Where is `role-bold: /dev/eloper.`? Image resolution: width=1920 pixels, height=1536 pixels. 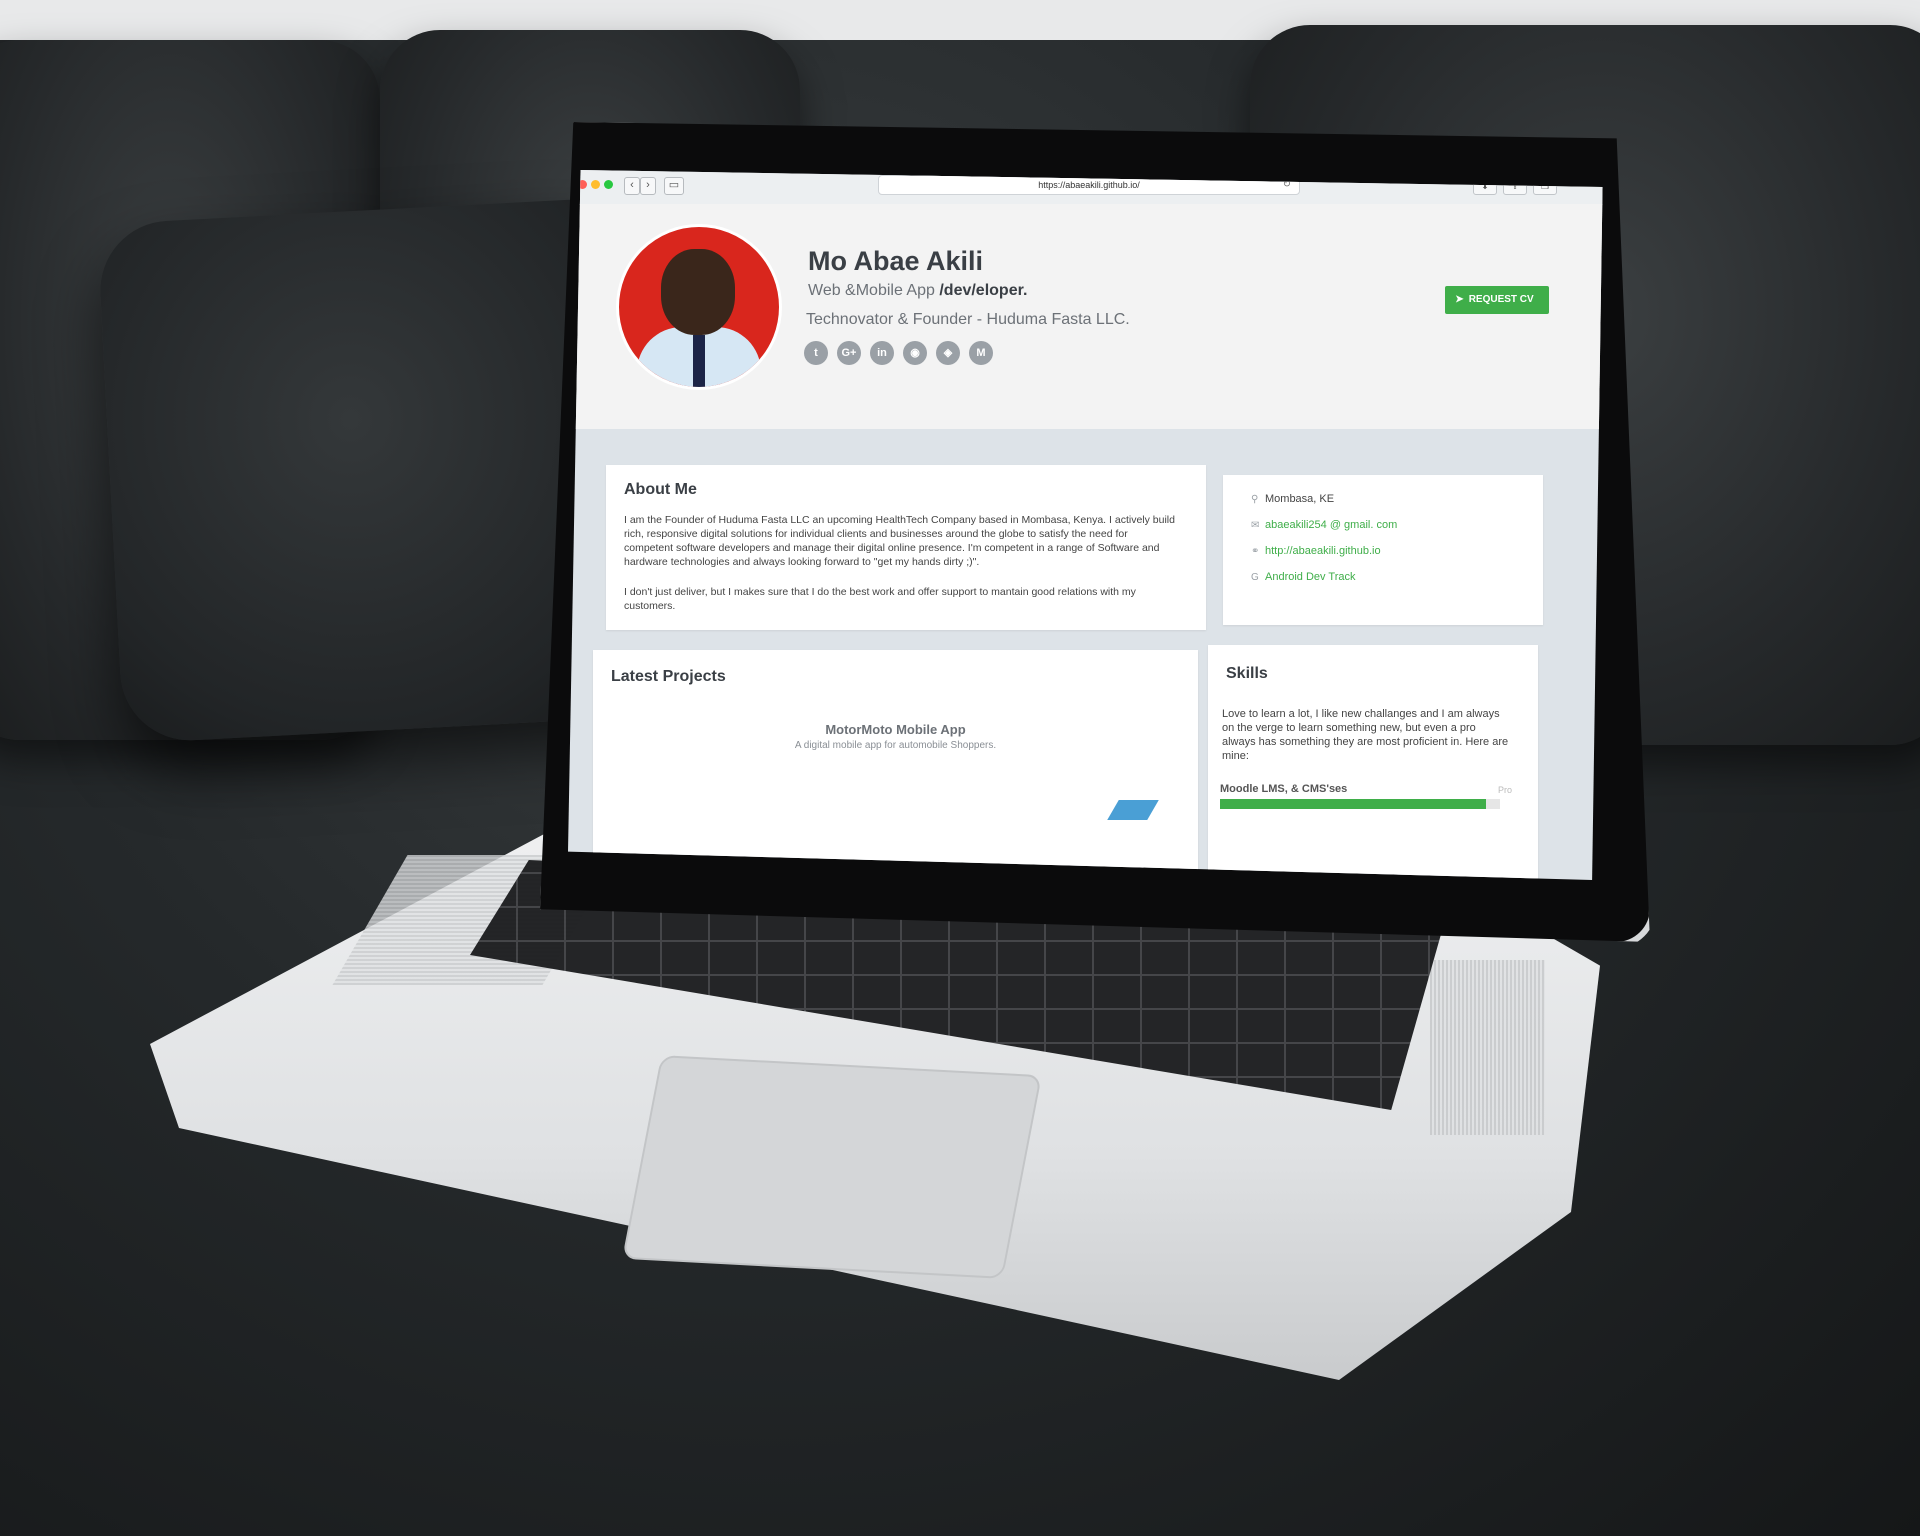 role-bold: /dev/eloper. is located at coordinates (983, 290).